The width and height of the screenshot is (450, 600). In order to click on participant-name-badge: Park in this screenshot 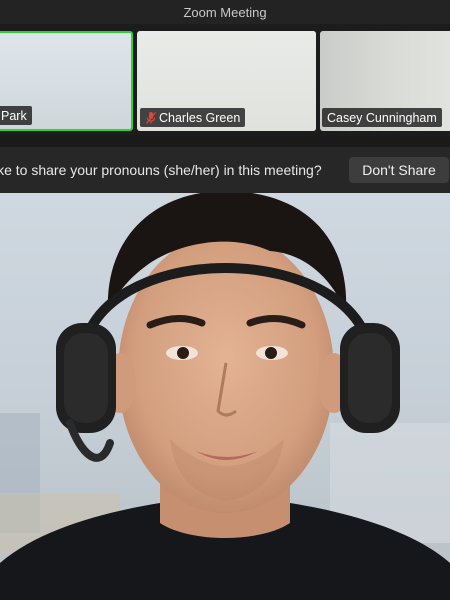, I will do `click(16, 115)`.